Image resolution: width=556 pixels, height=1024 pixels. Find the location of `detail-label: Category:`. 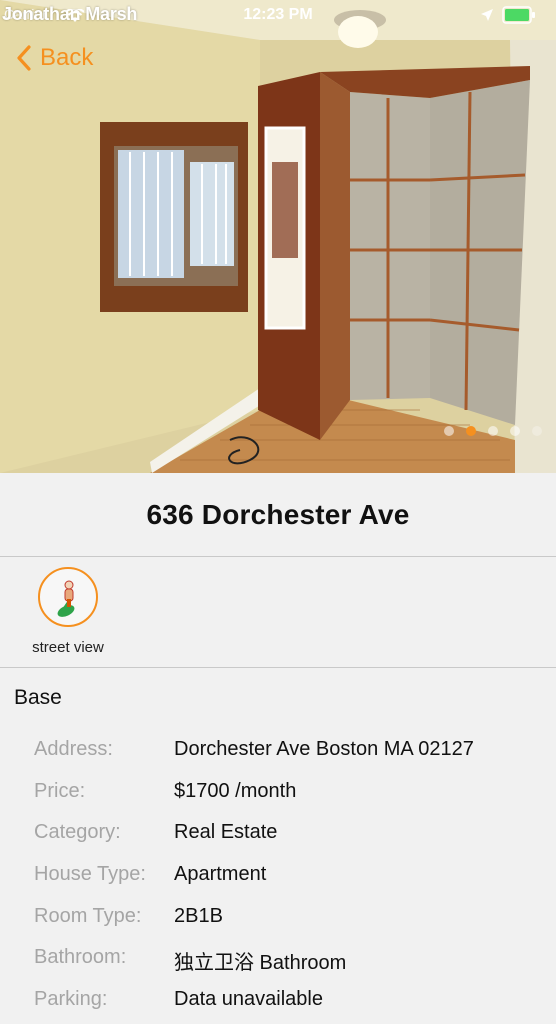

detail-label: Category: is located at coordinates (77, 832).